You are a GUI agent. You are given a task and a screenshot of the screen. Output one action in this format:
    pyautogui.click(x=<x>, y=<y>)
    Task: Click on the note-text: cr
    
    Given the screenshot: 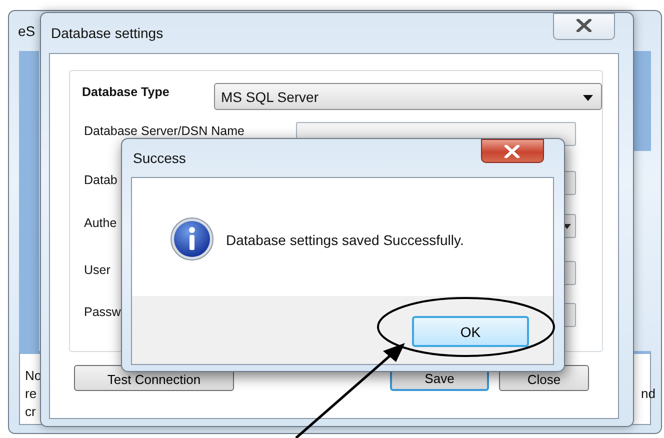 What is the action you would take?
    pyautogui.click(x=30, y=411)
    